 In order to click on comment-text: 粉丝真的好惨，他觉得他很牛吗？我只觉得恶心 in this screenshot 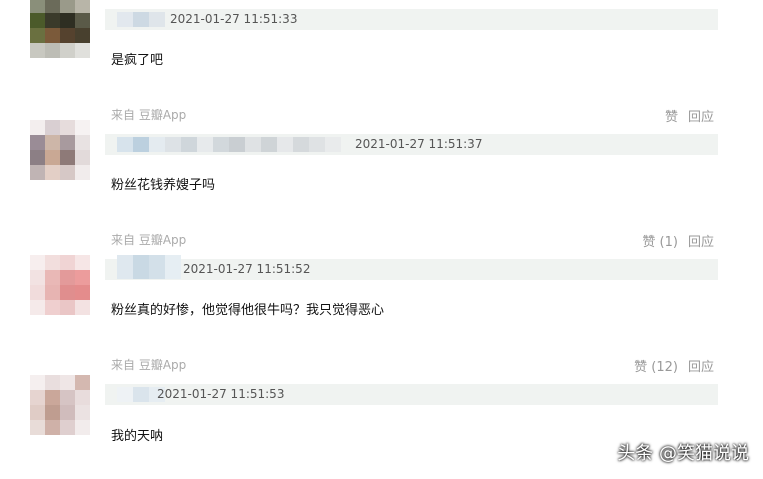, I will do `click(248, 310)`.